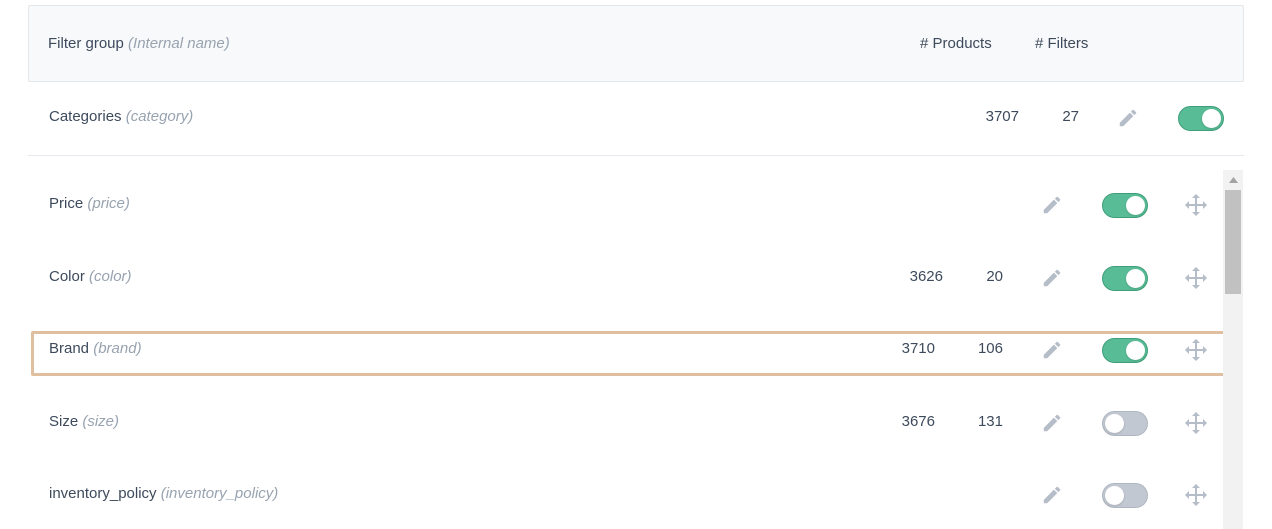  What do you see at coordinates (990, 421) in the screenshot?
I see `filters-count: 131` at bounding box center [990, 421].